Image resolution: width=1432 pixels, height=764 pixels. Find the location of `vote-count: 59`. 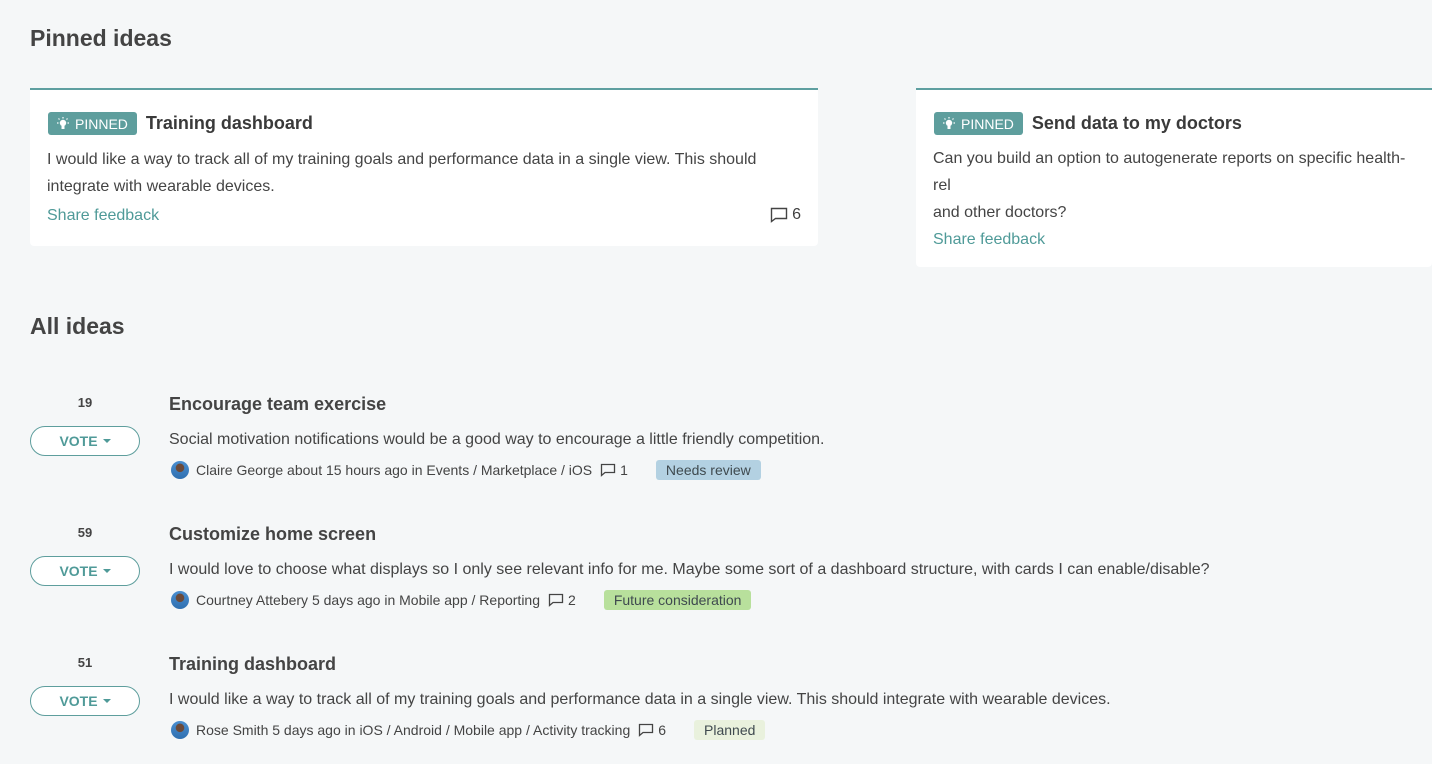

vote-count: 59 is located at coordinates (85, 532).